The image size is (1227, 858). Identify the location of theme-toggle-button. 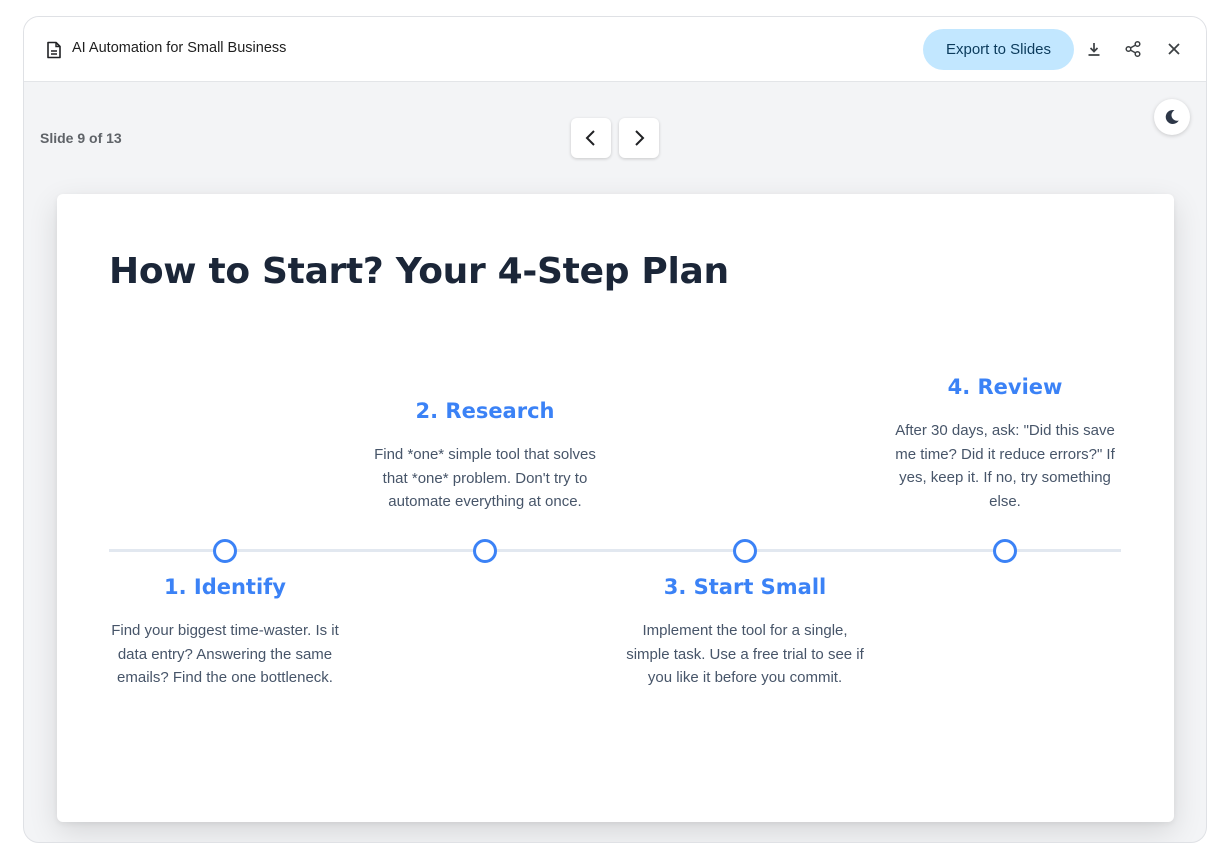
(1172, 117).